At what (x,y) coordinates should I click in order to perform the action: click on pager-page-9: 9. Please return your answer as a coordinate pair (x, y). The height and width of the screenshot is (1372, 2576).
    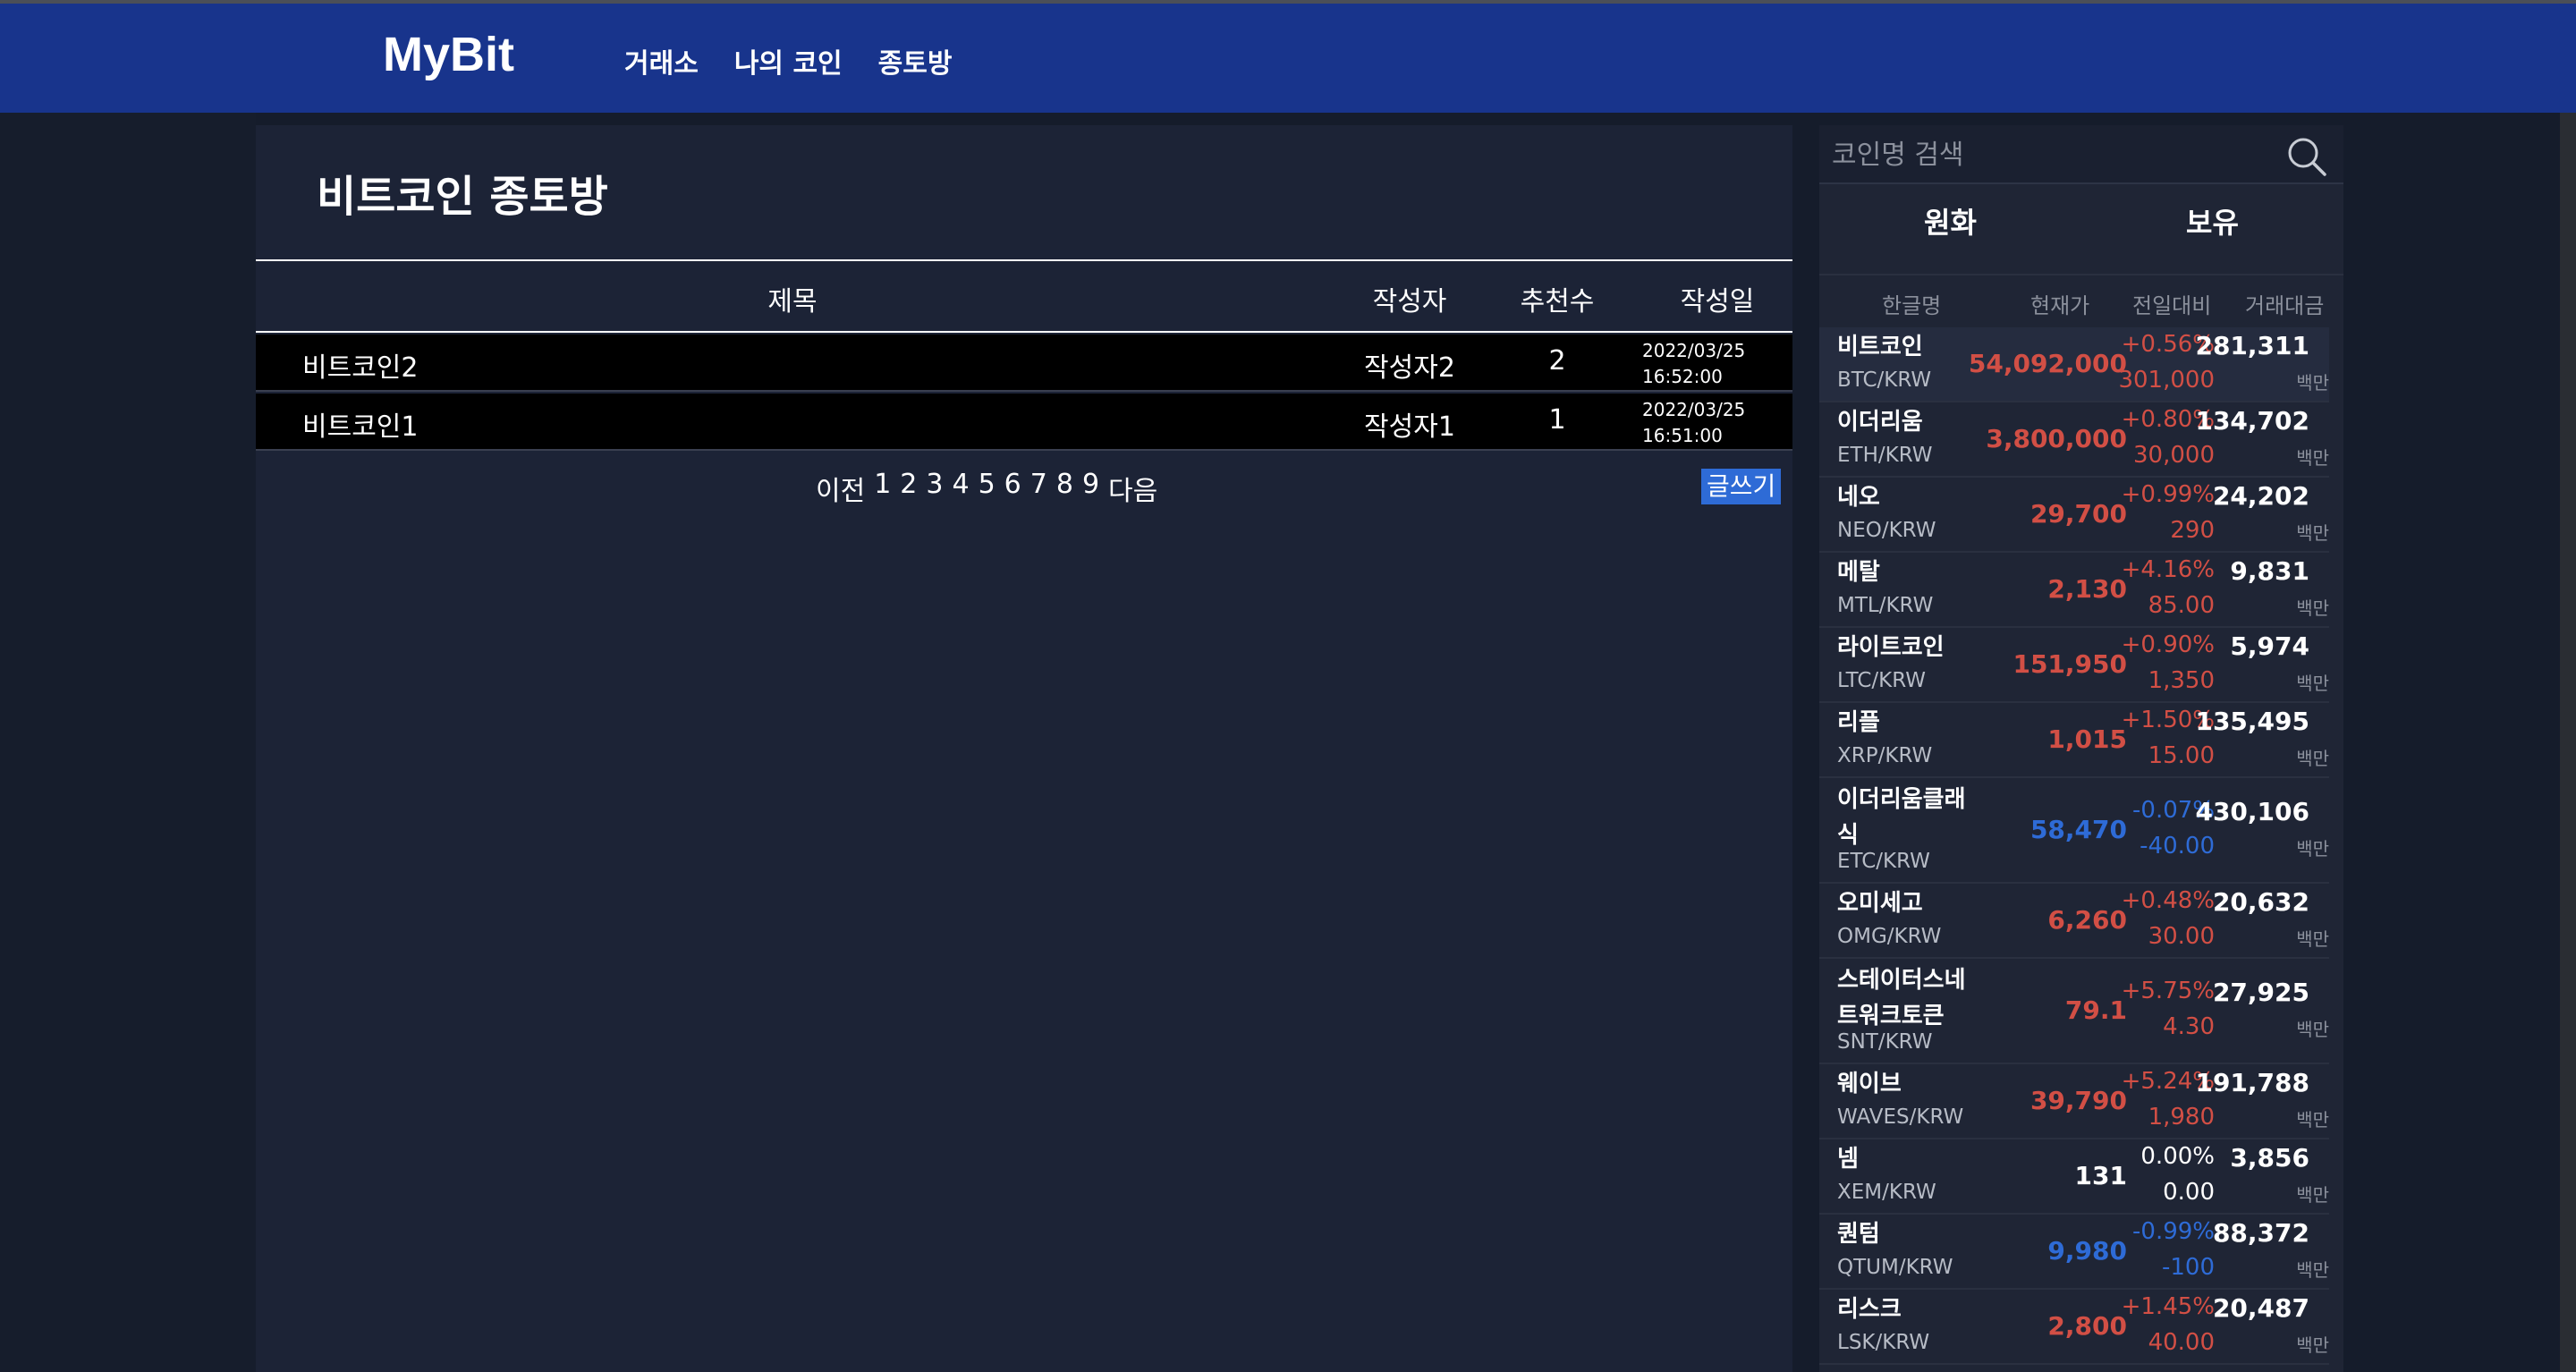
    Looking at the image, I should click on (1090, 488).